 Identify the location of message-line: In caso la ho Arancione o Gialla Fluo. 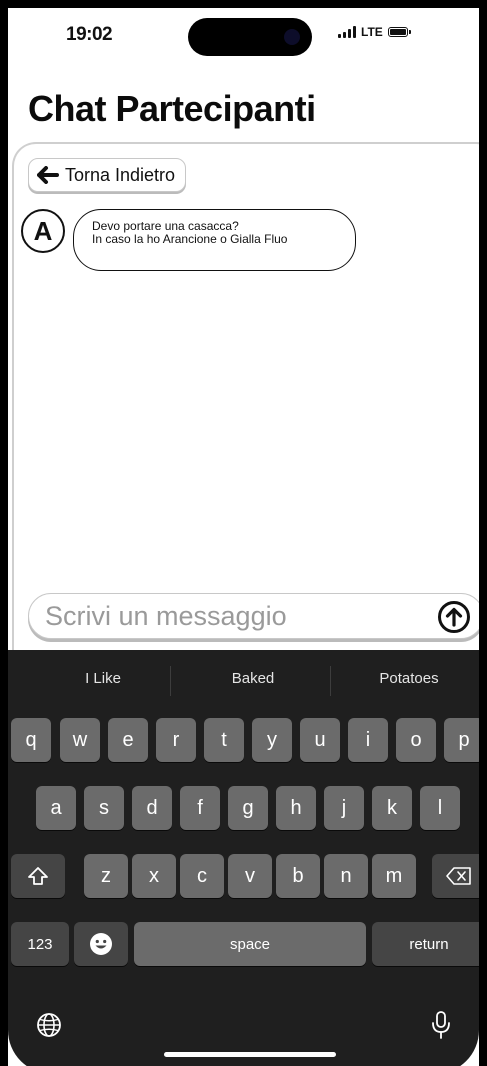
(190, 239).